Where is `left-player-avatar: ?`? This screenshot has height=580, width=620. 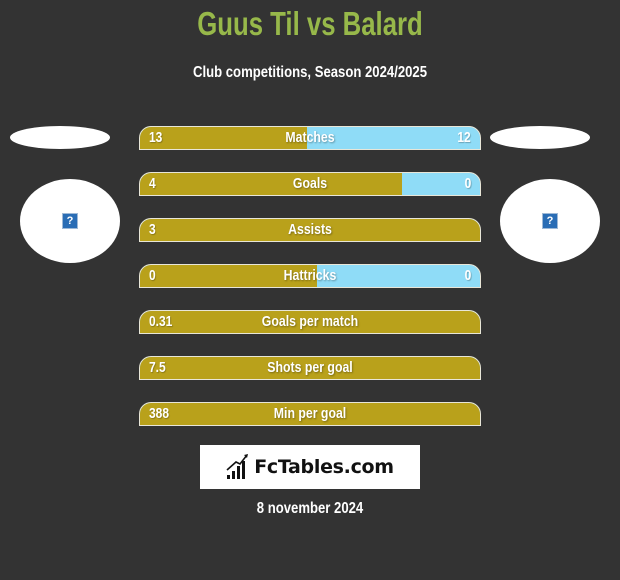 left-player-avatar: ? is located at coordinates (70, 221).